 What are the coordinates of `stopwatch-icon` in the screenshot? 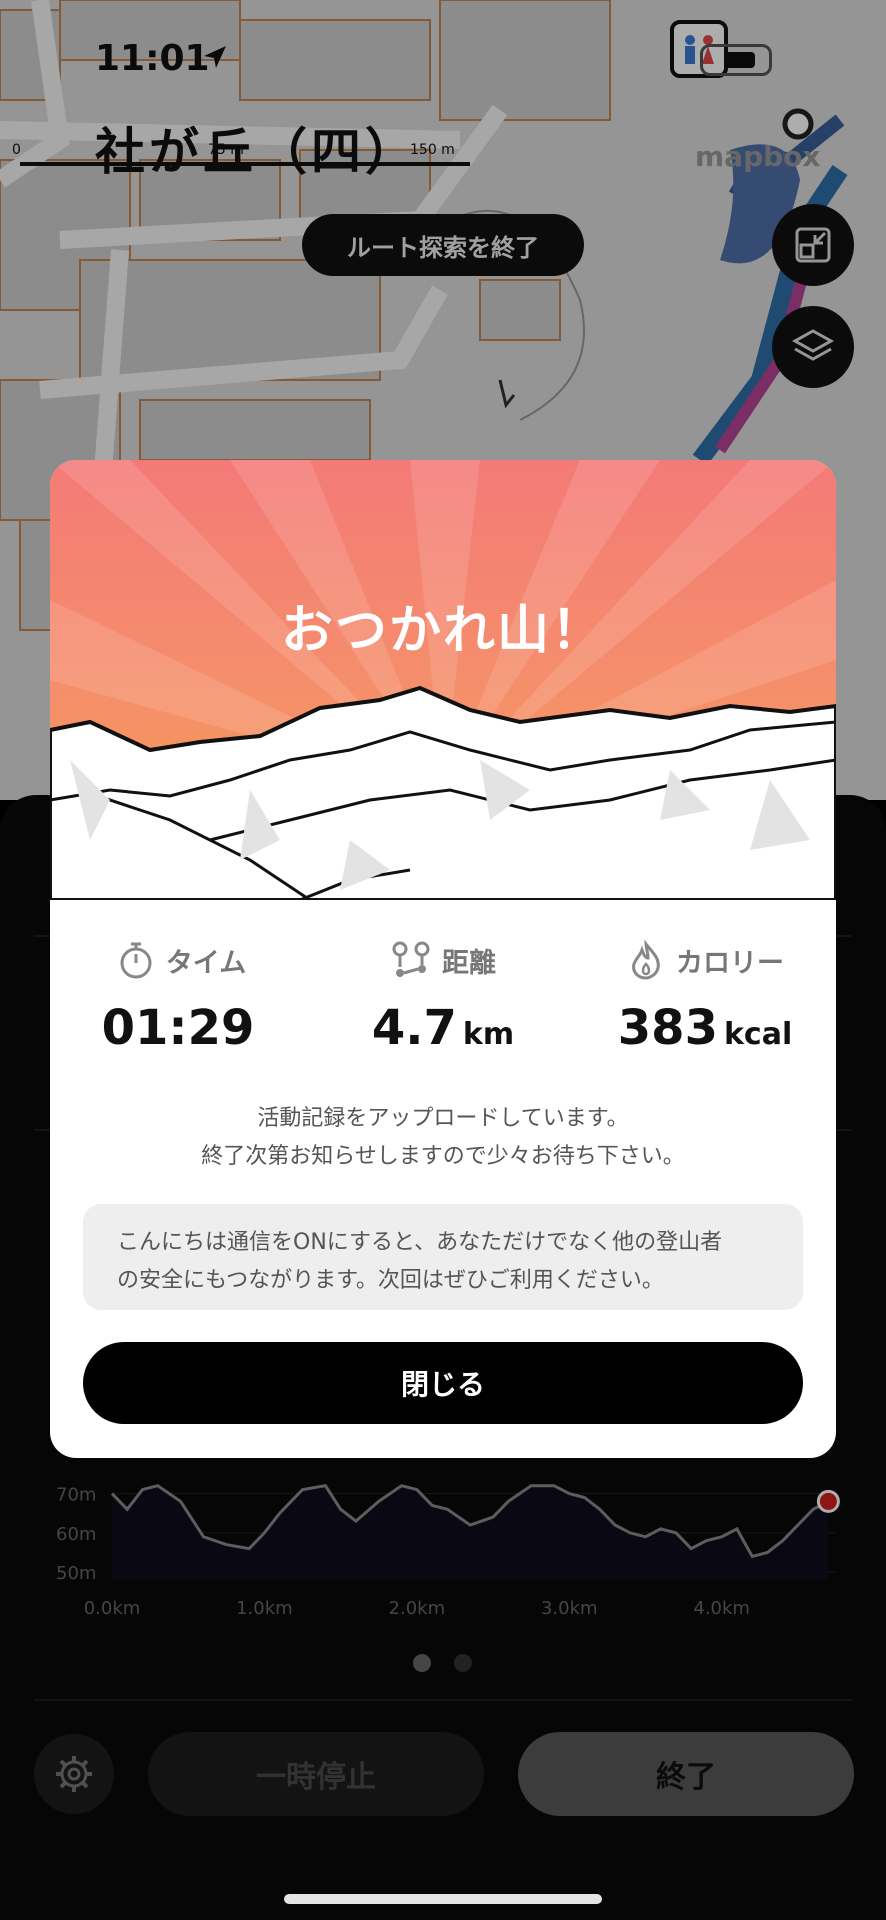 It's located at (136, 960).